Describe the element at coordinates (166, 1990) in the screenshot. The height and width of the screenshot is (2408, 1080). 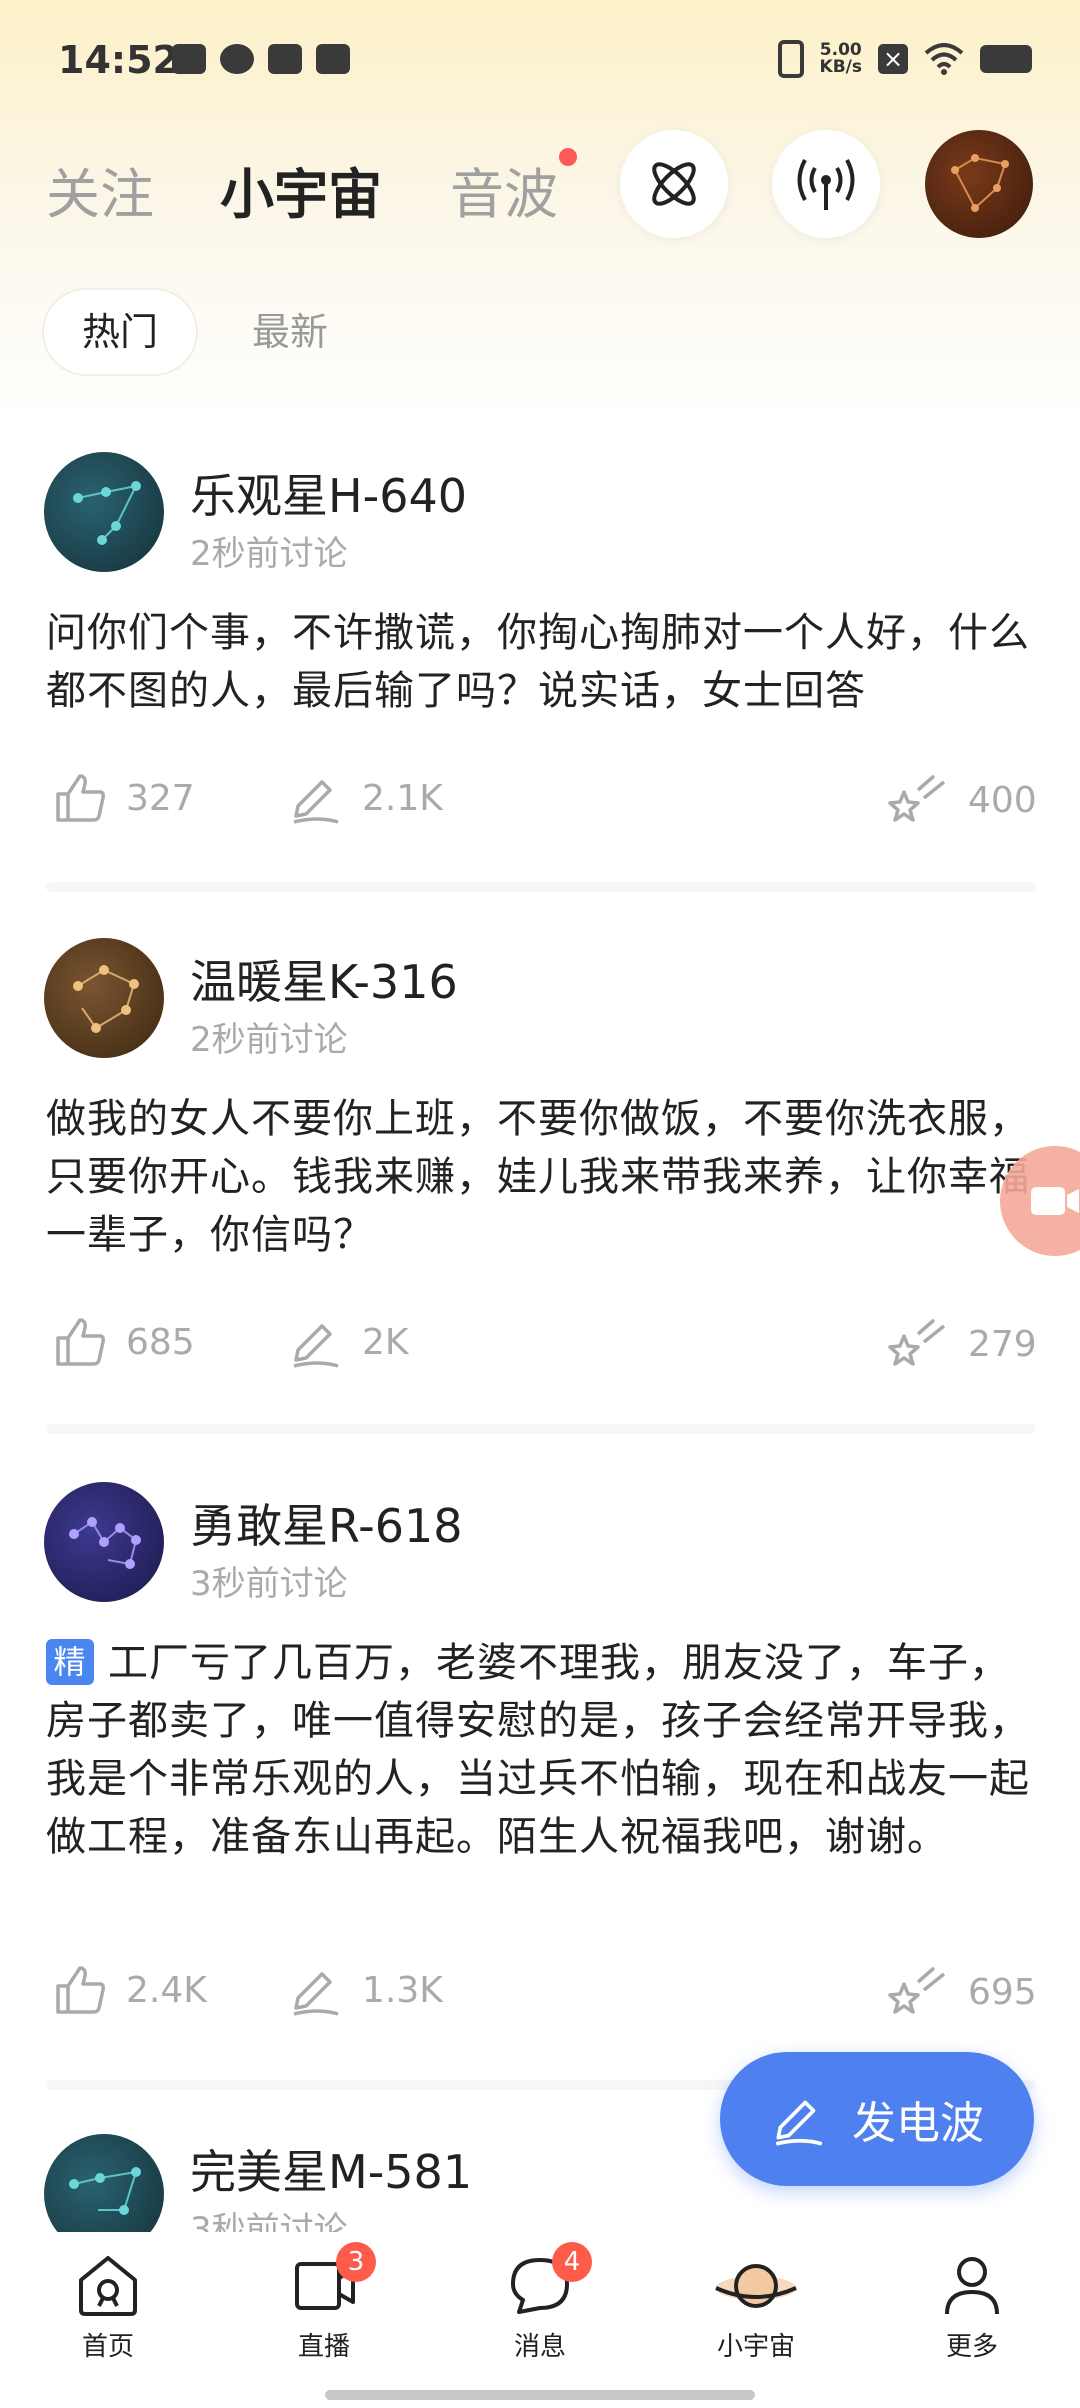
I see `like-count: 2.4K` at that location.